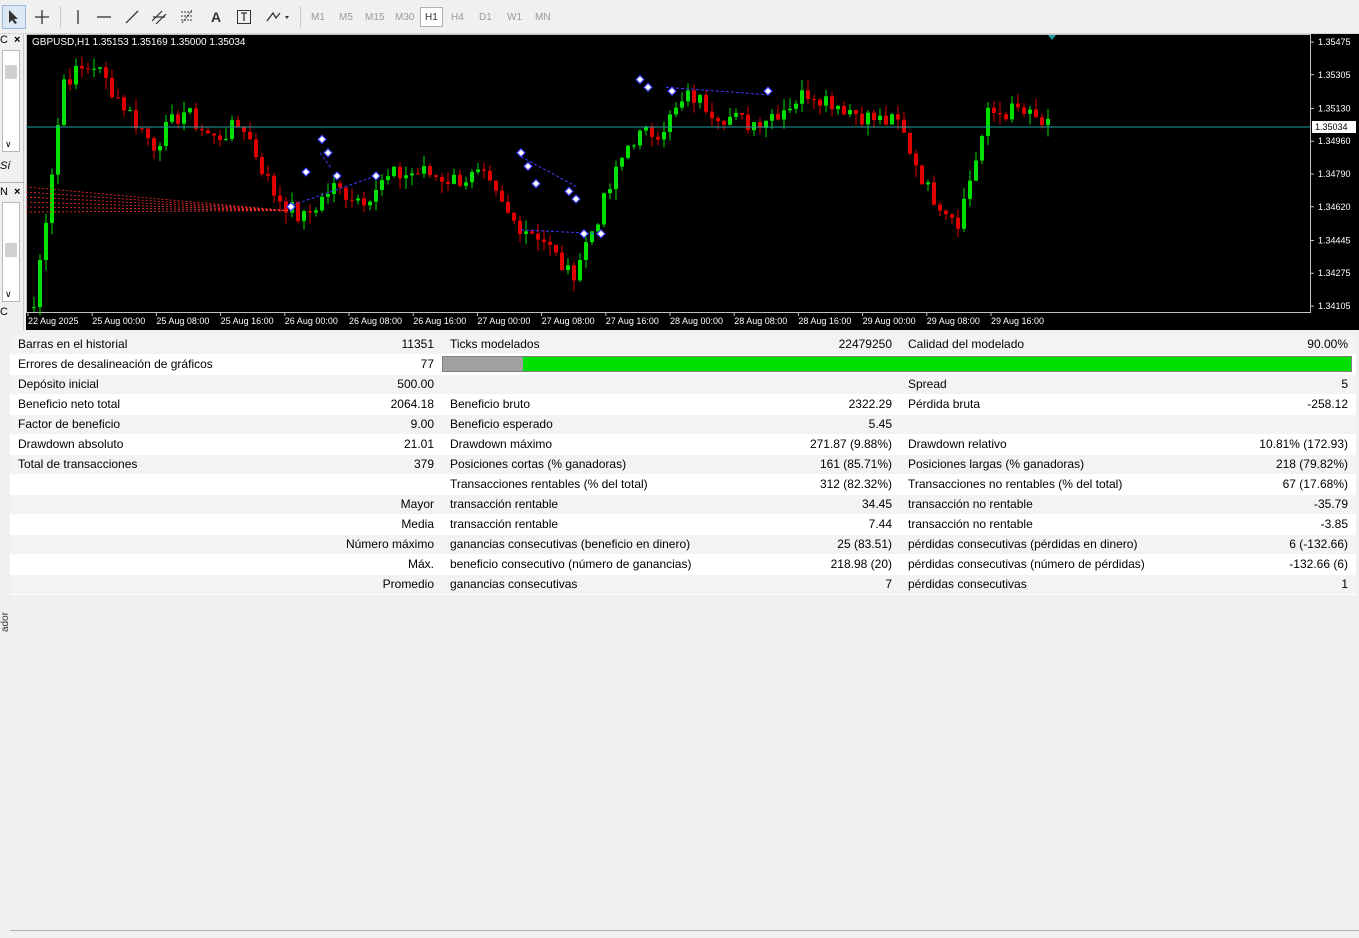 The width and height of the screenshot is (1359, 938). What do you see at coordinates (581, 404) in the screenshot?
I see `report-cell: Beneficio bruto` at bounding box center [581, 404].